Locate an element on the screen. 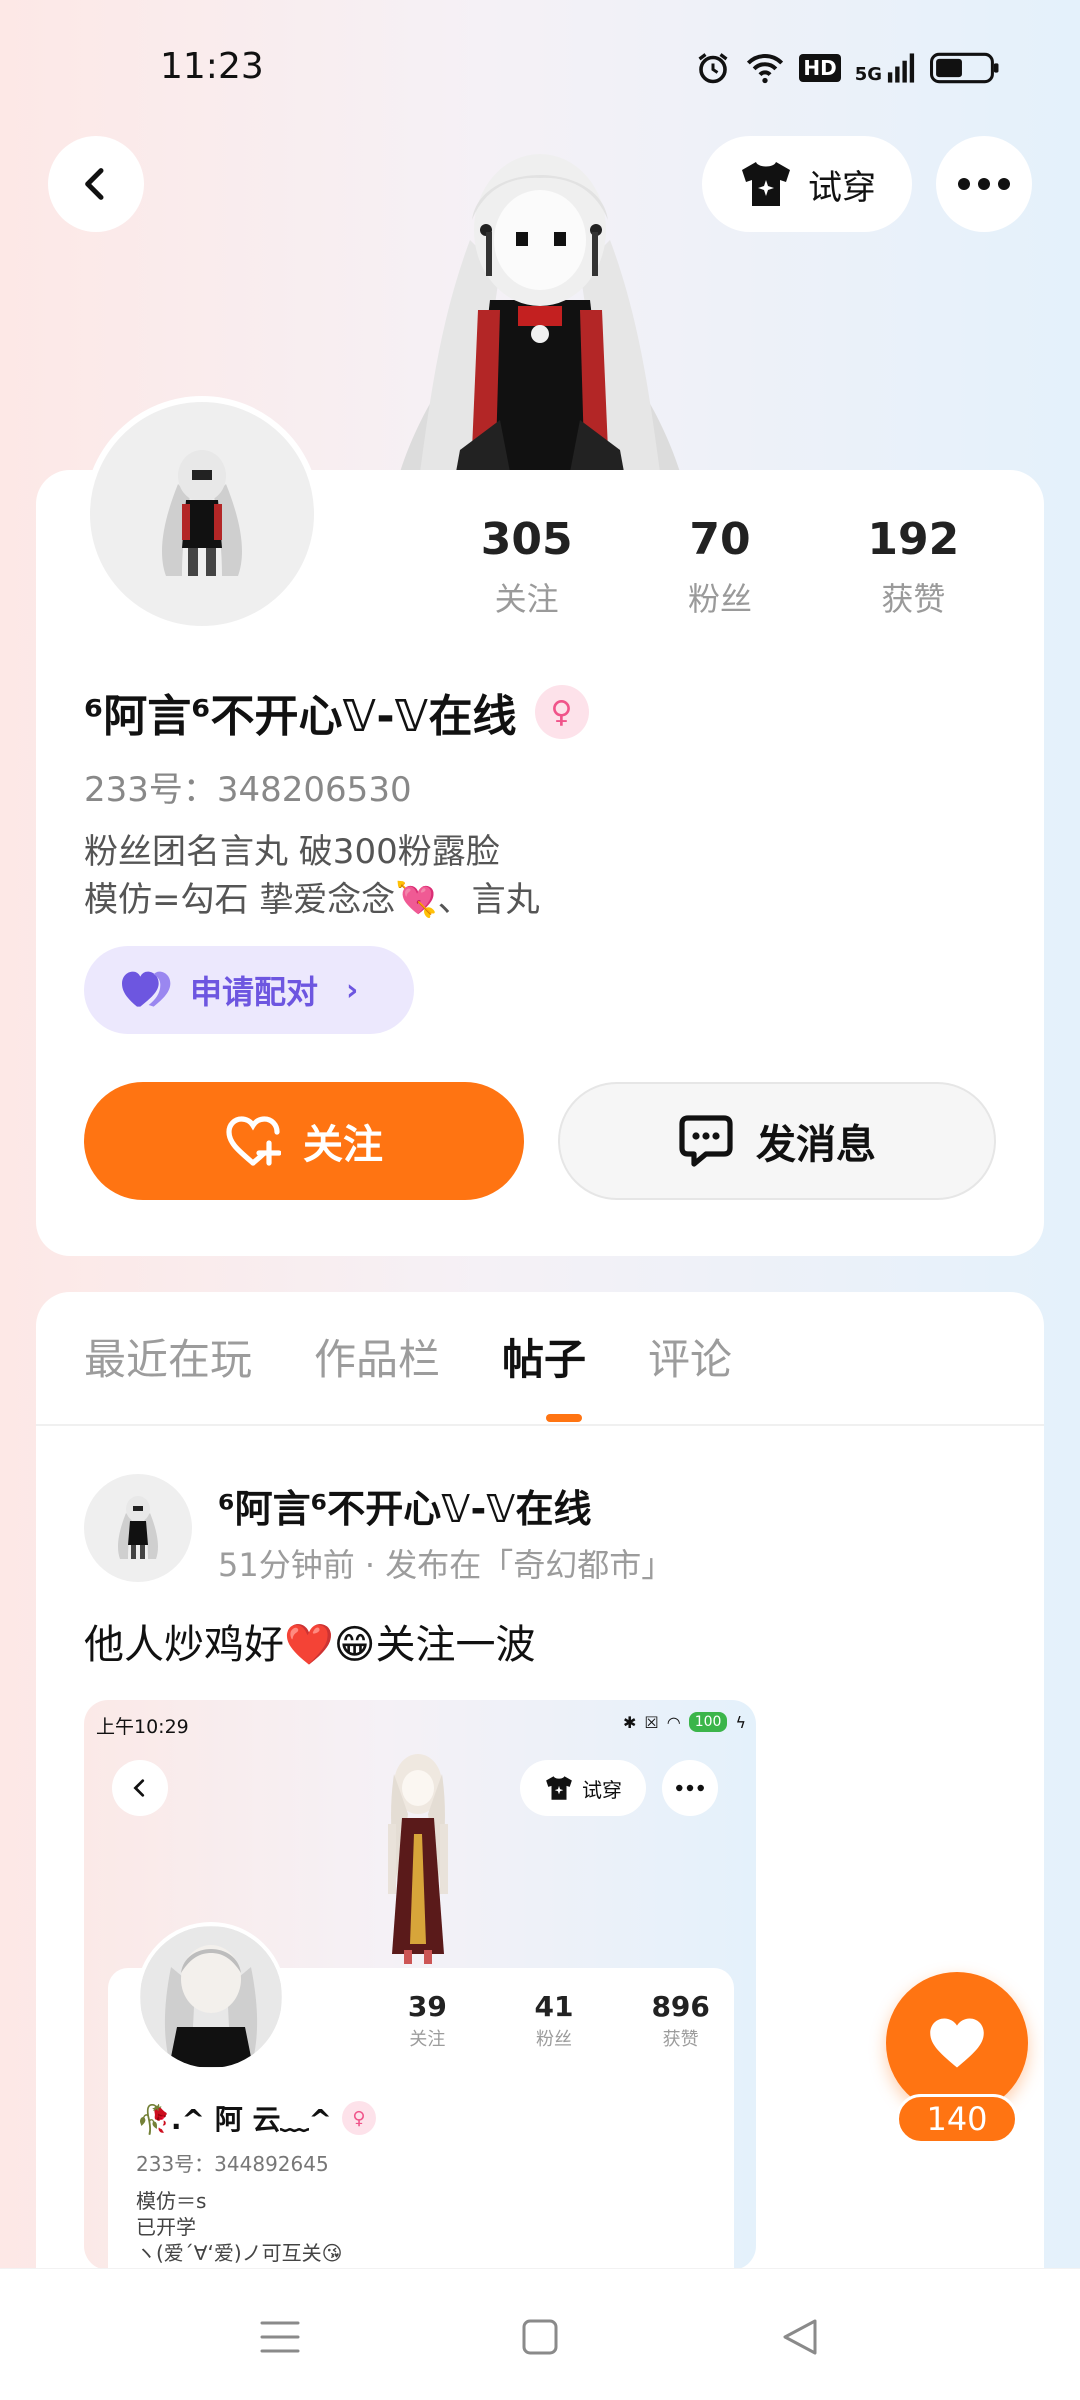 Image resolution: width=1080 pixels, height=2400 pixels. profile-stats: 305 关注 70 粉丝 192 获赞 is located at coordinates (720, 570).